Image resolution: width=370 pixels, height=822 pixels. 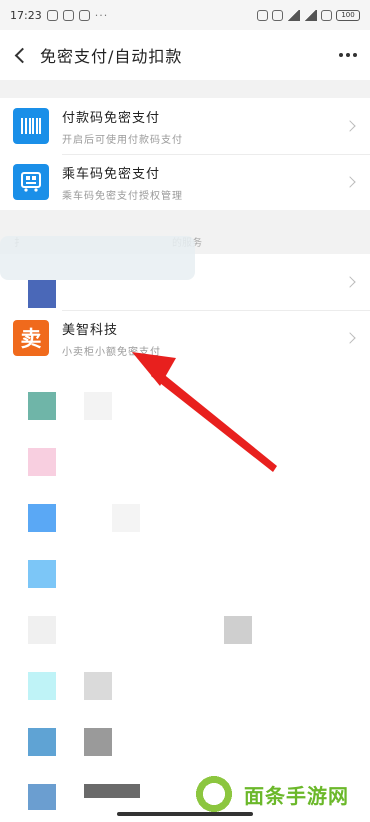 I want to click on home-indicator, so click(x=185, y=814).